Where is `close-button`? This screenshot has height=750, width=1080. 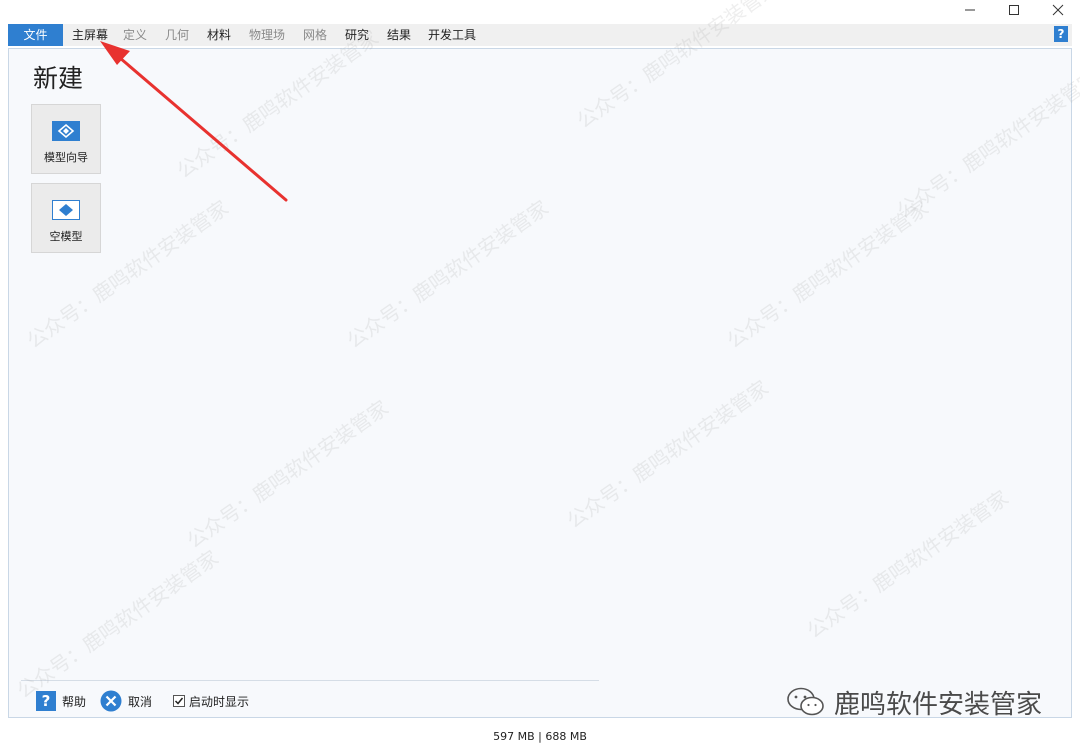
close-button is located at coordinates (1058, 10).